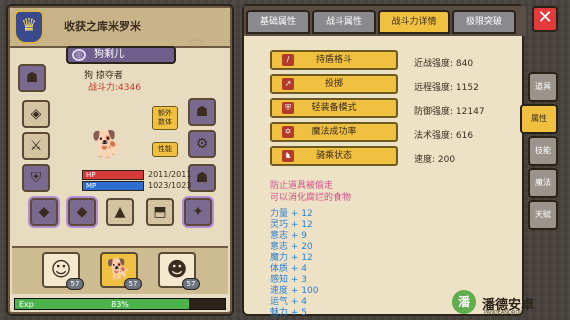  I want to click on side-tab-attributes: 属性, so click(539, 119).